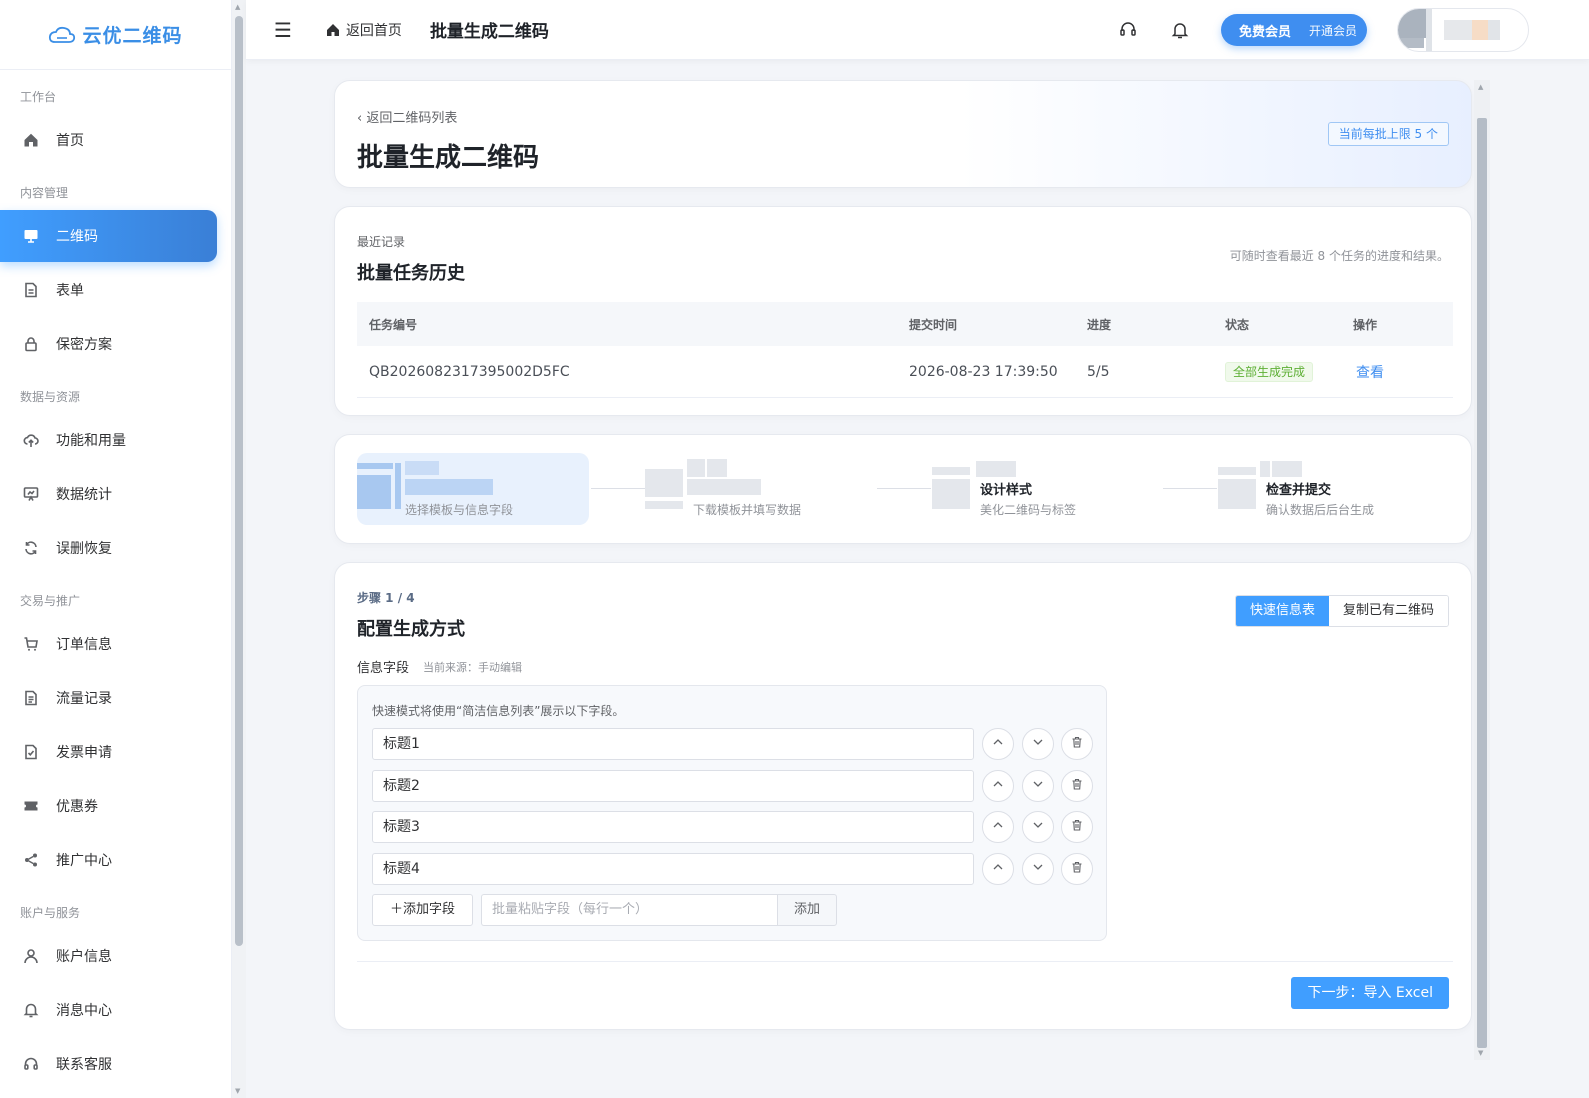  I want to click on upgrade-member-button: 开通会员, so click(1333, 30).